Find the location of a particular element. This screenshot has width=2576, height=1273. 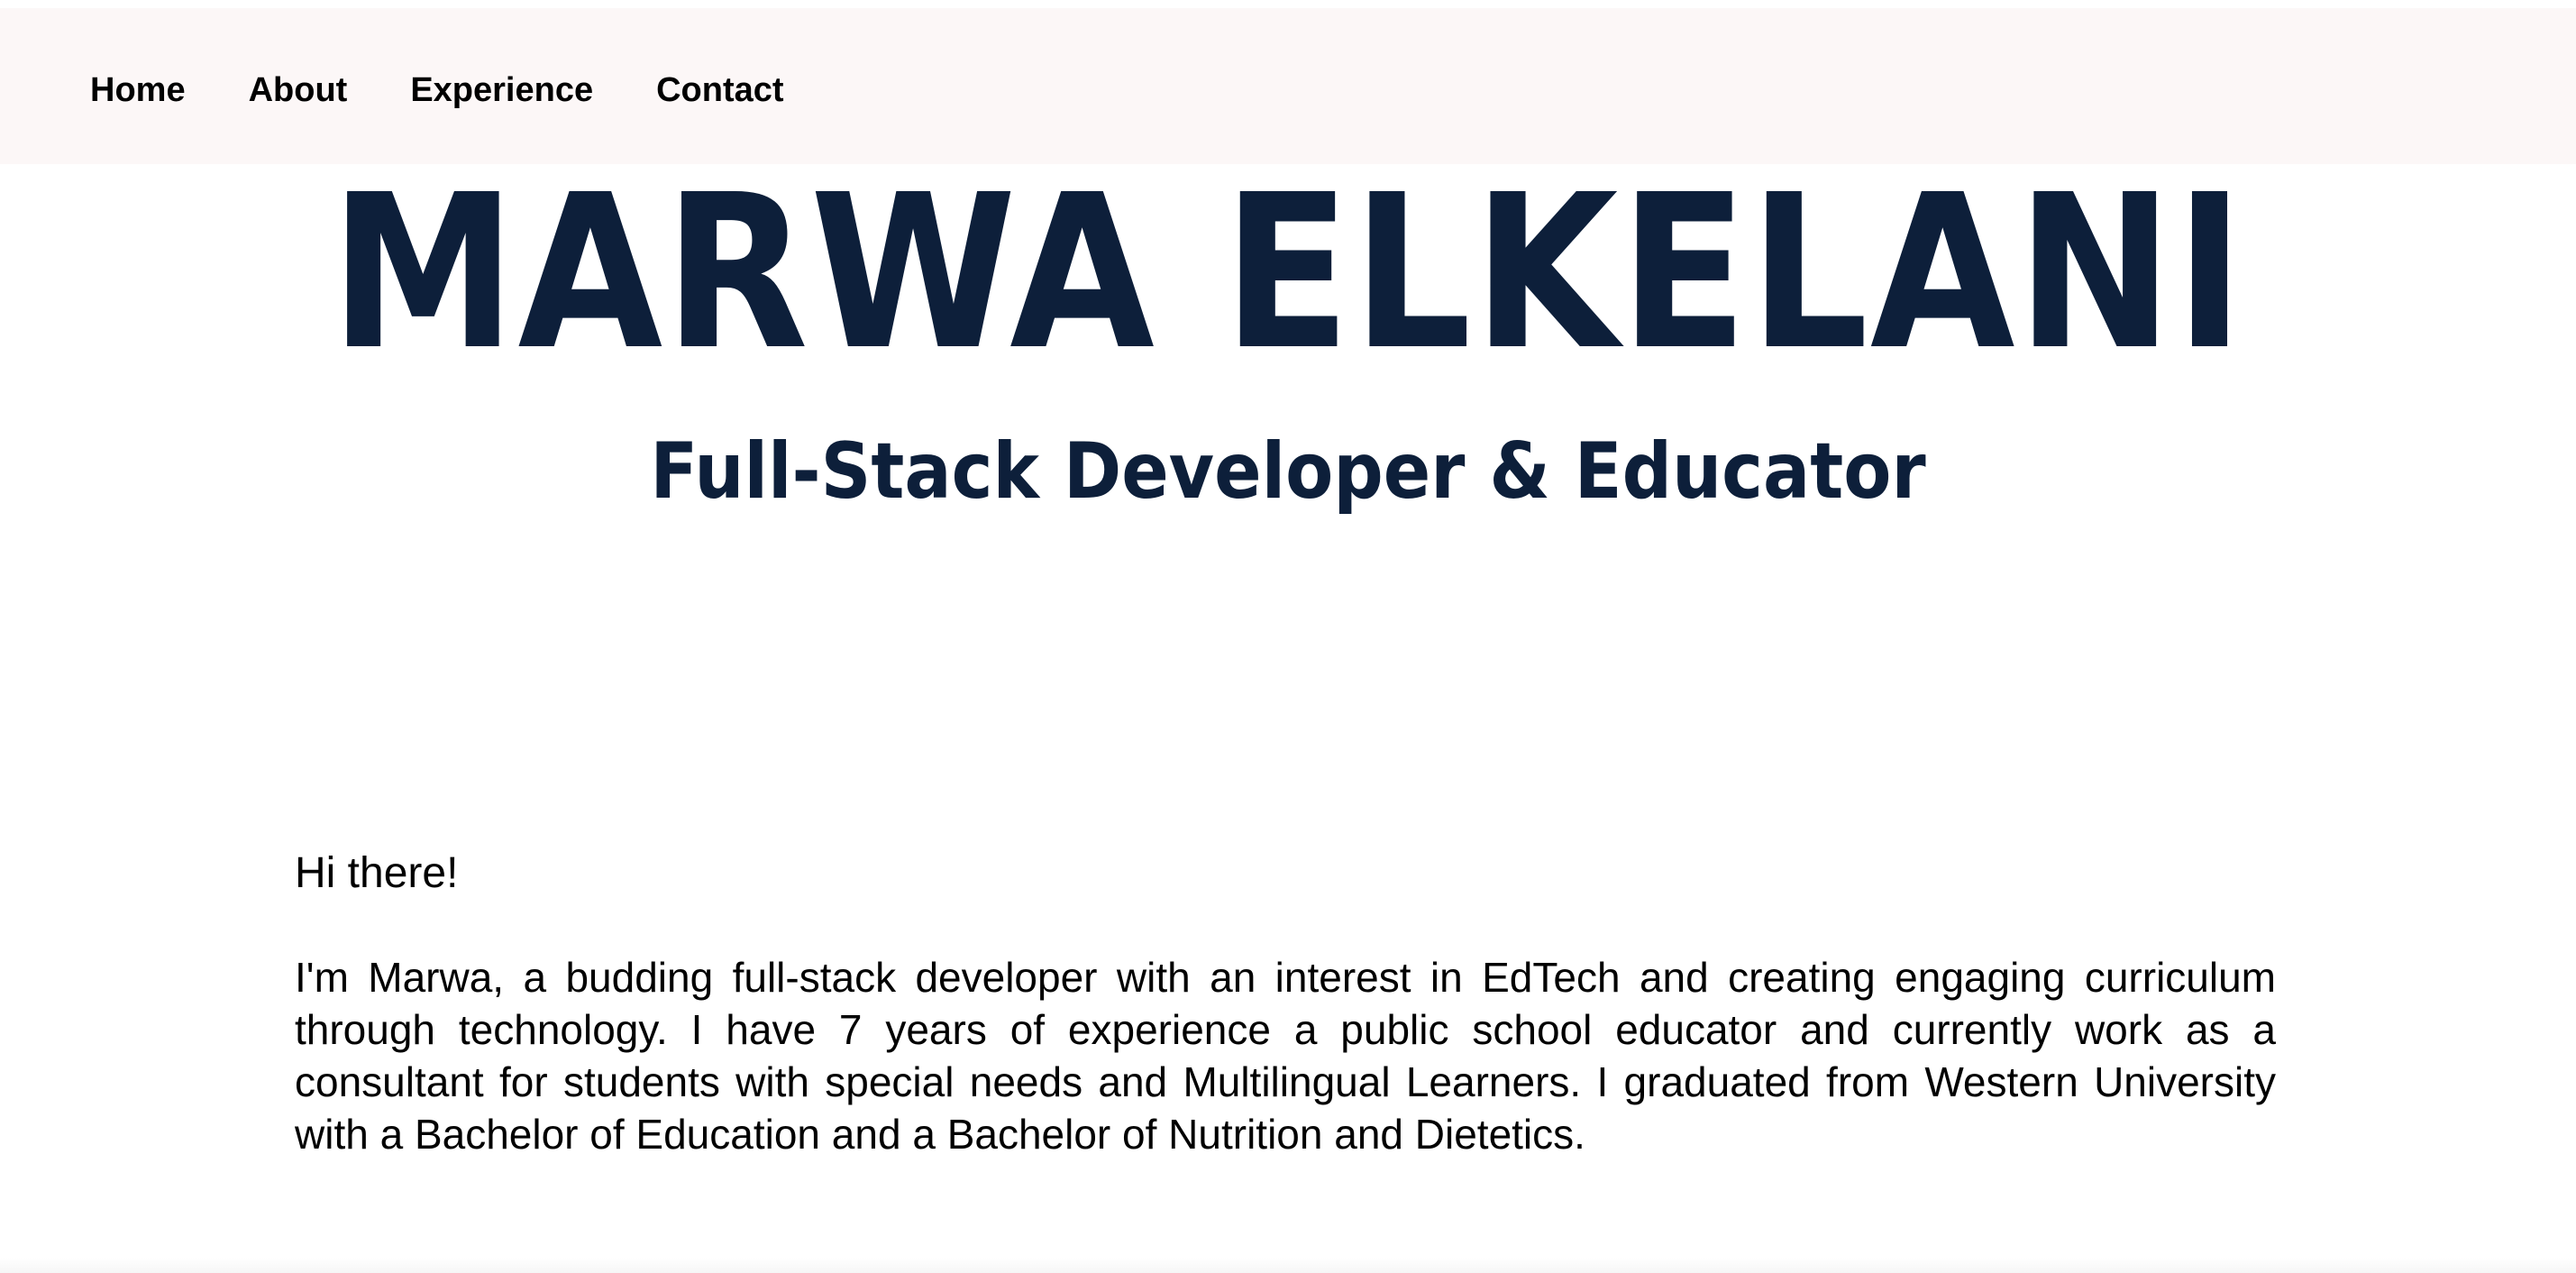

section-divider is located at coordinates (1288, 1265).